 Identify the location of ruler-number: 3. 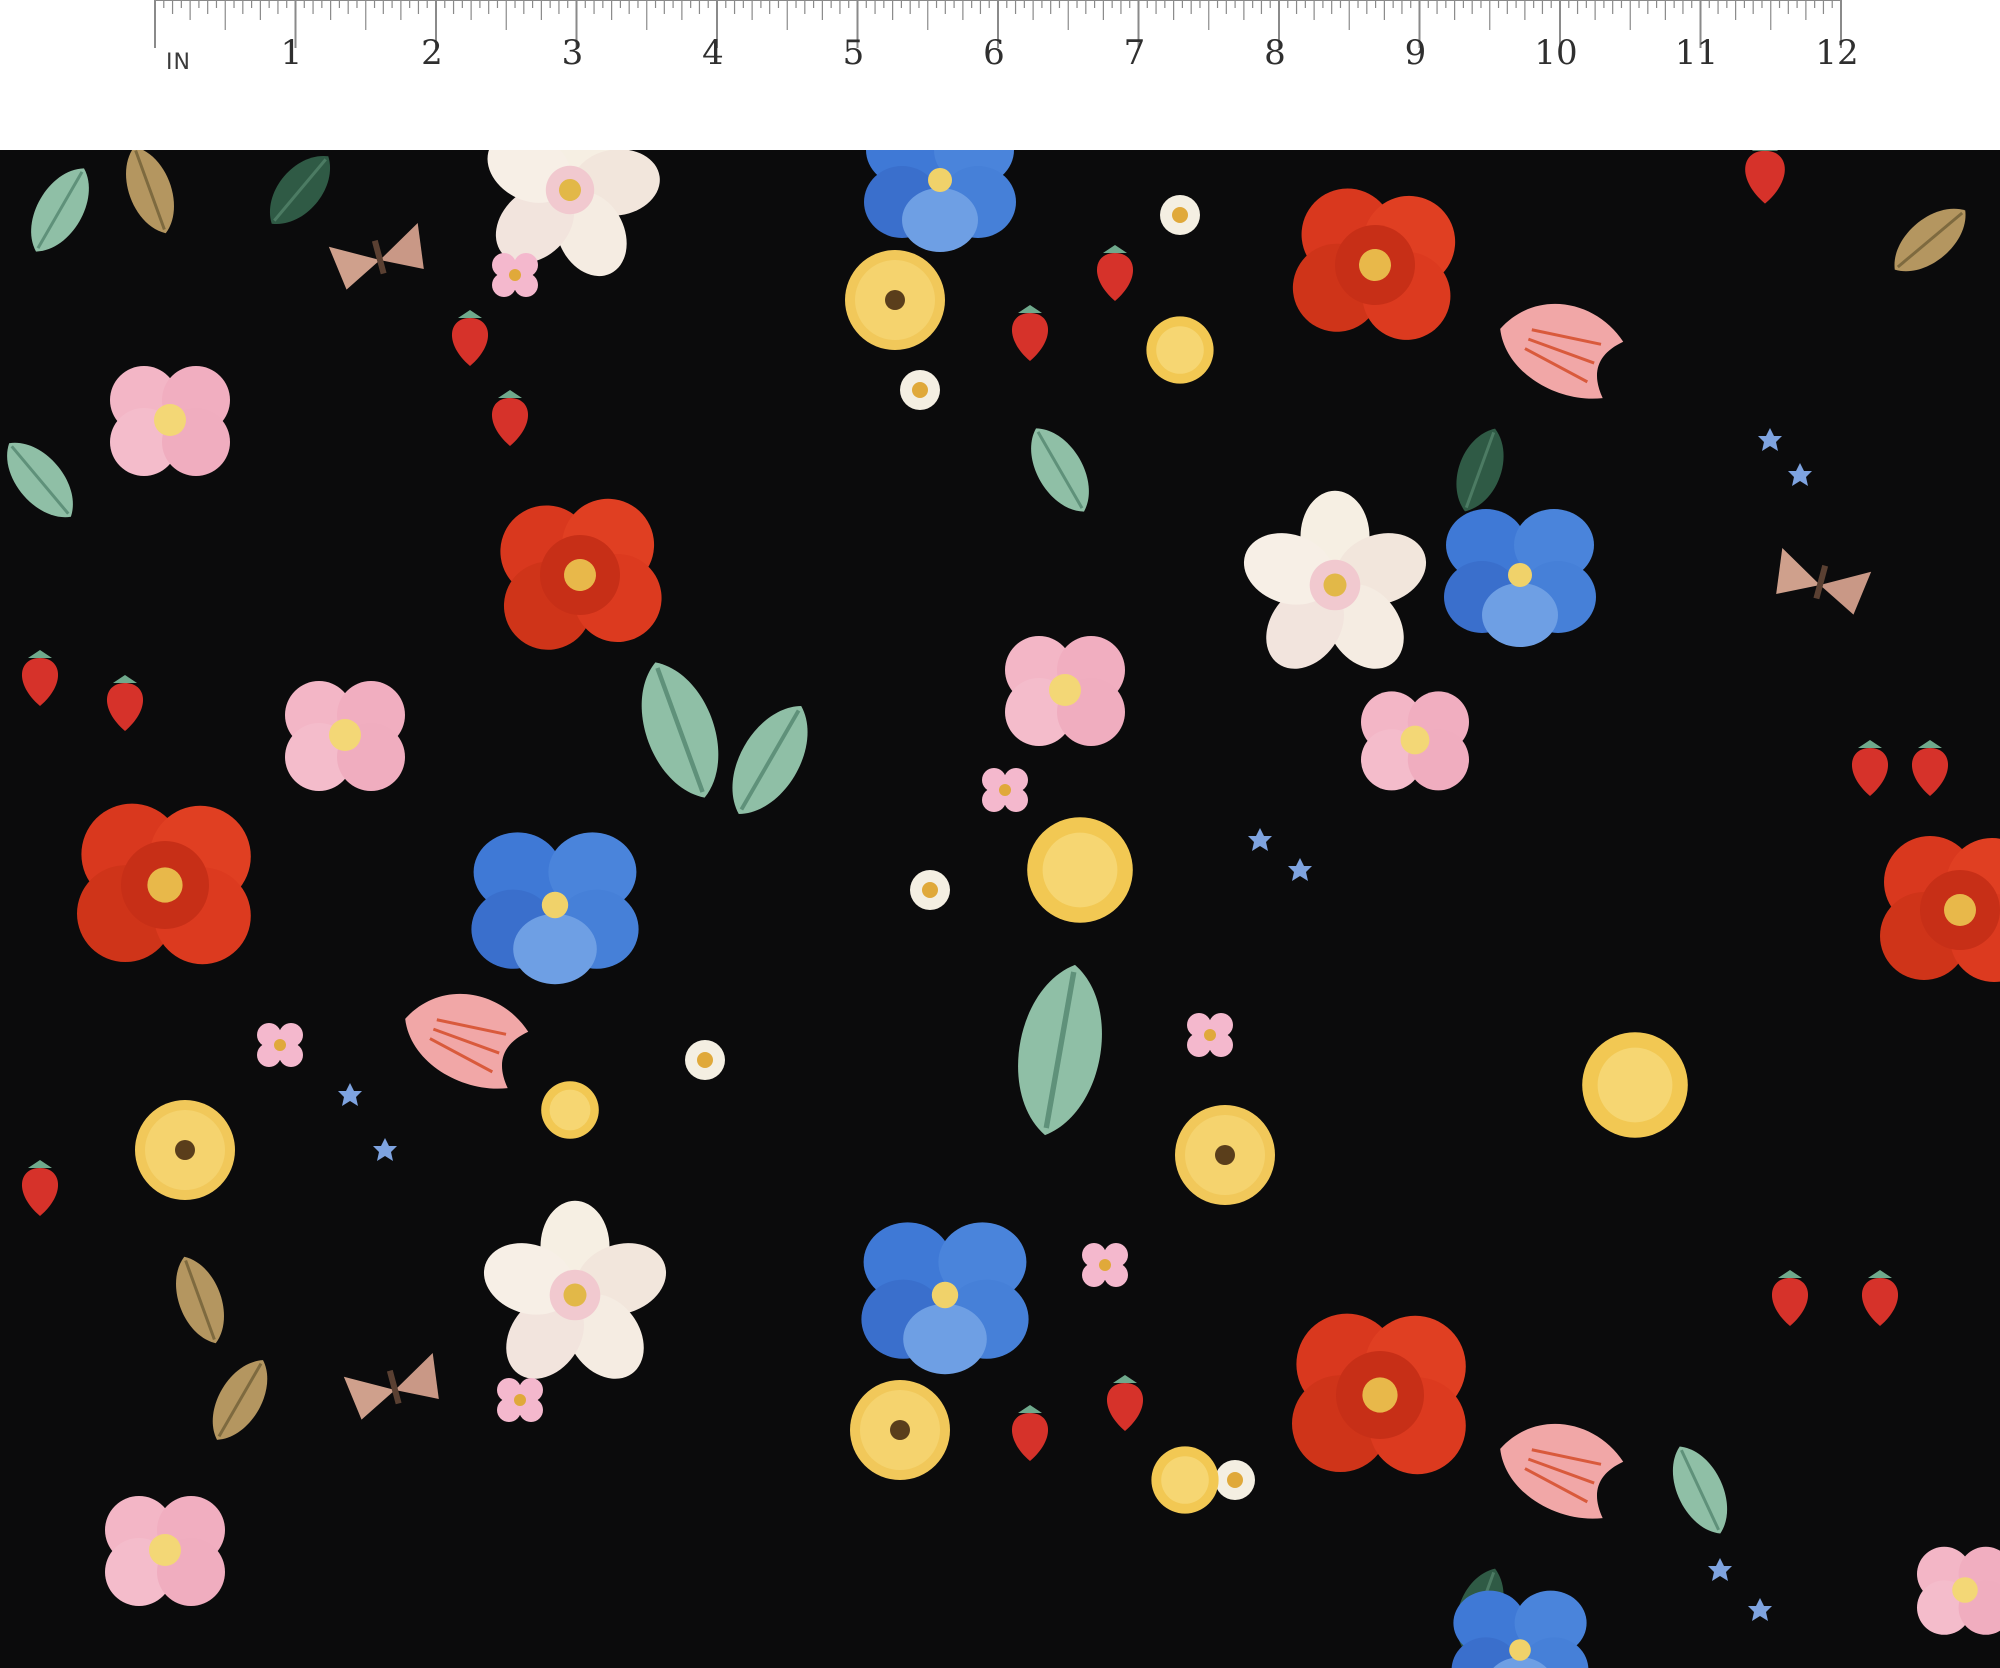
(572, 53).